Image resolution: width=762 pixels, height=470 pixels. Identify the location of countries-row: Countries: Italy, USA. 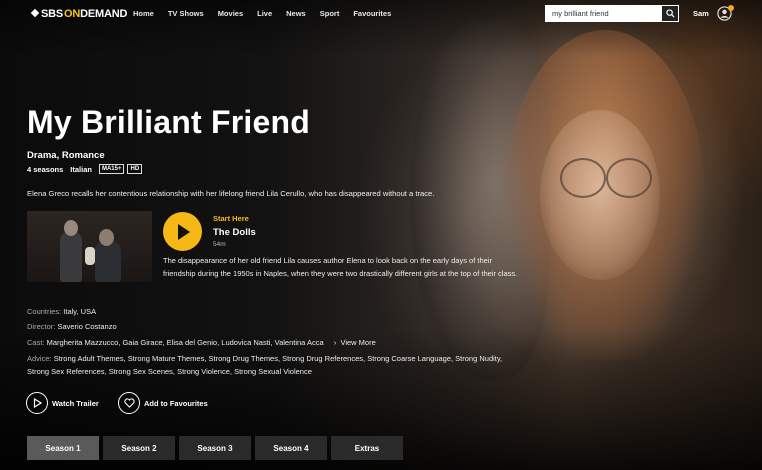
(61, 311).